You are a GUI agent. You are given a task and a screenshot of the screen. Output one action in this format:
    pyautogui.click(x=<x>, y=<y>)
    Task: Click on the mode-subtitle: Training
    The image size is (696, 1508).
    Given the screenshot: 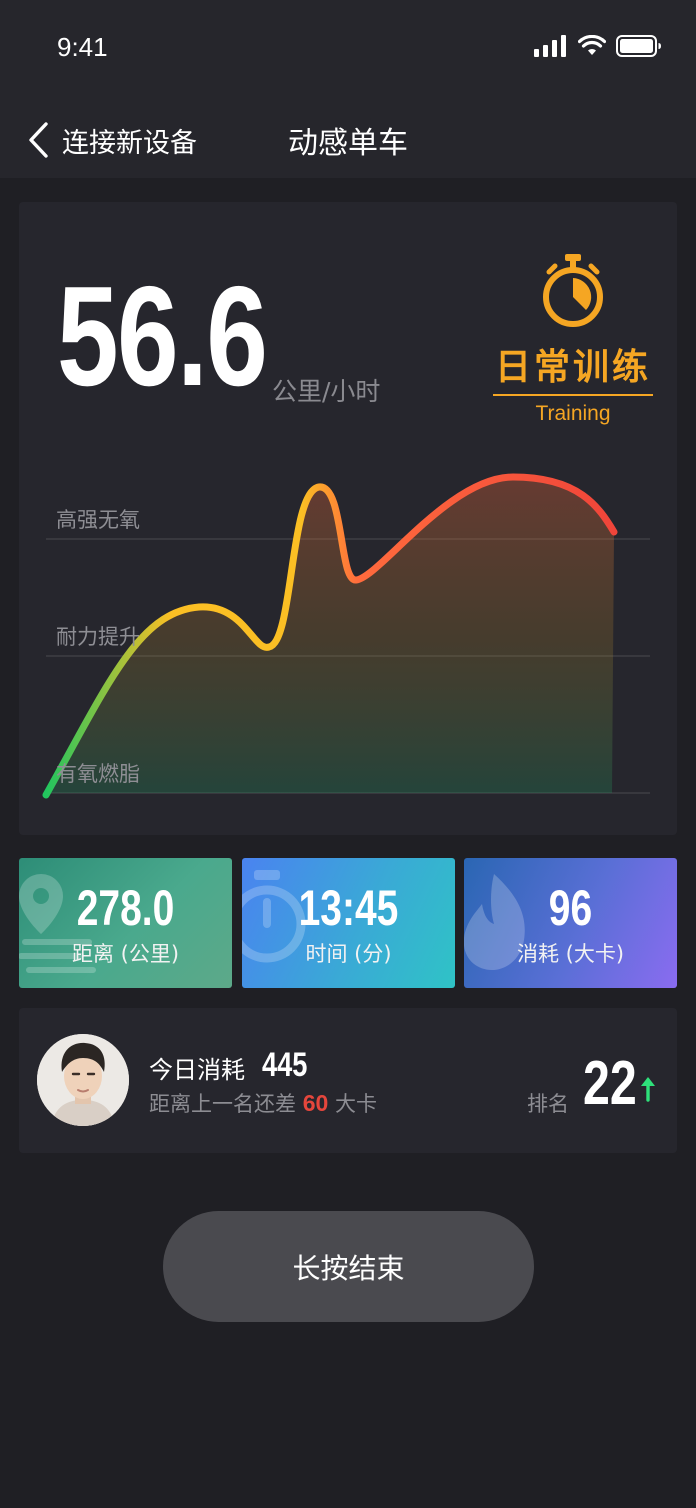 What is the action you would take?
    pyautogui.click(x=573, y=413)
    